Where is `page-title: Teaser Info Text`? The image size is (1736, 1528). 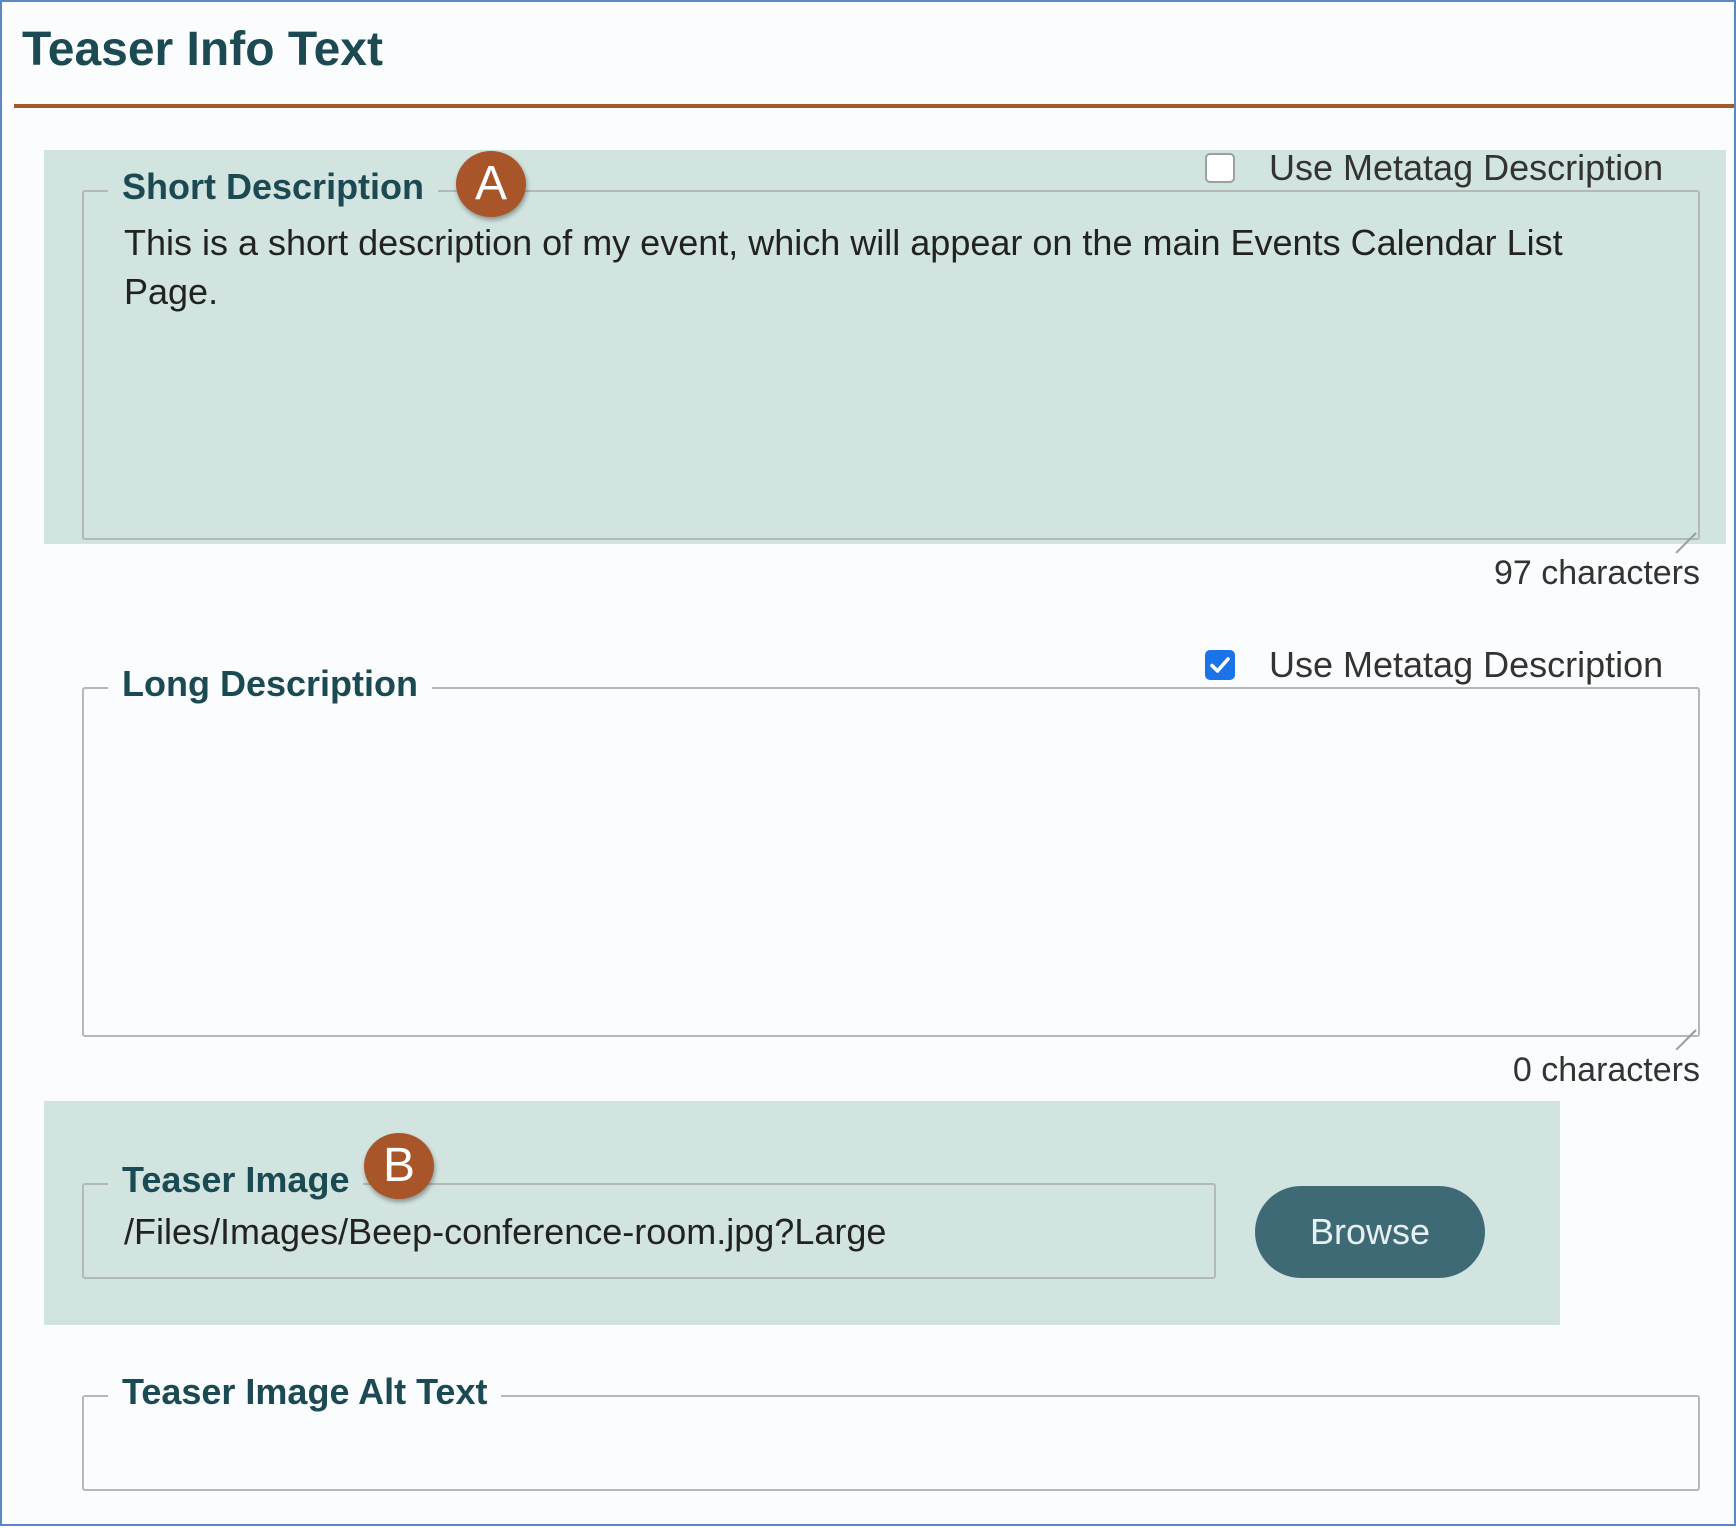
page-title: Teaser Info Text is located at coordinates (202, 49).